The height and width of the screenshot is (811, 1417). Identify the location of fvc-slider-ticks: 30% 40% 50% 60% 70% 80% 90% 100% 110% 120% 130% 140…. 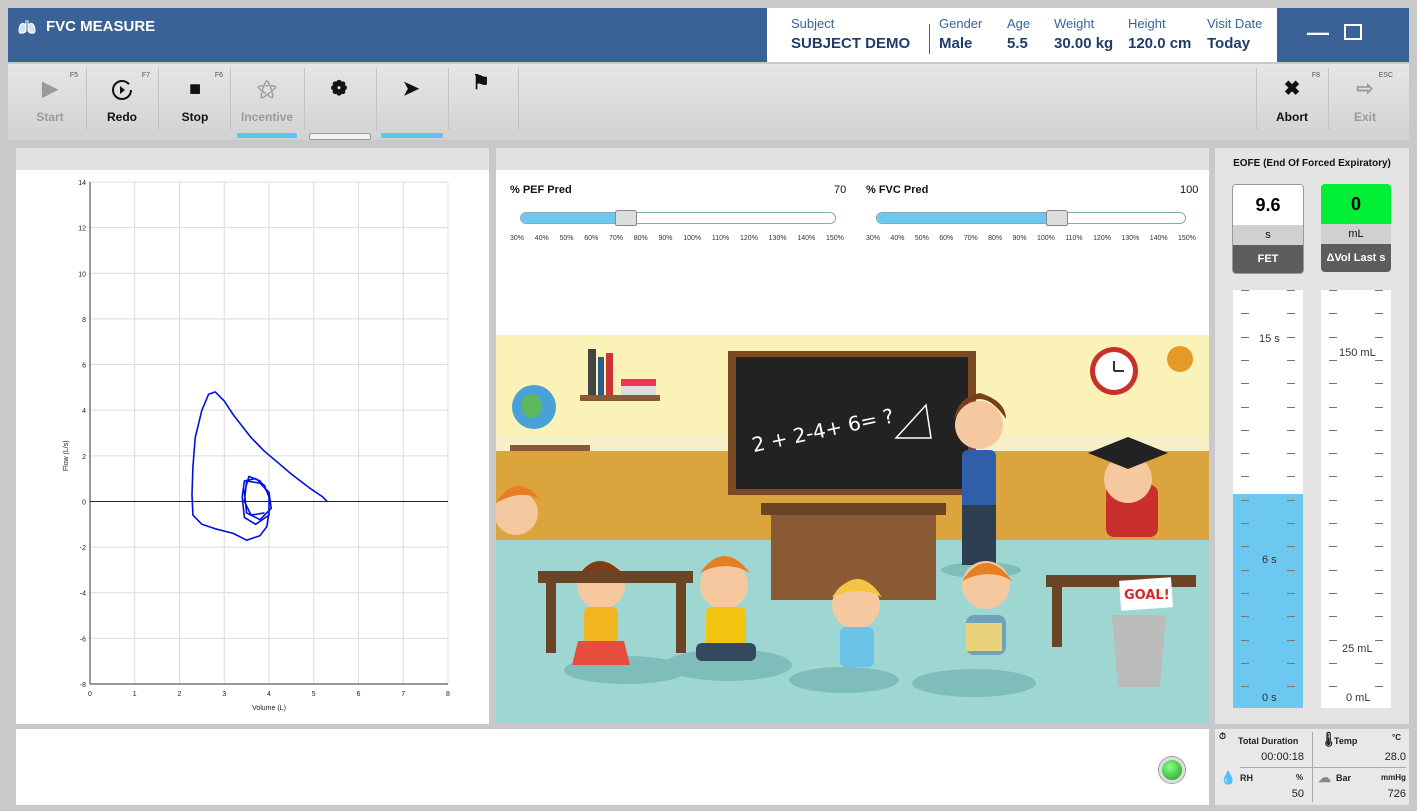
(1031, 238).